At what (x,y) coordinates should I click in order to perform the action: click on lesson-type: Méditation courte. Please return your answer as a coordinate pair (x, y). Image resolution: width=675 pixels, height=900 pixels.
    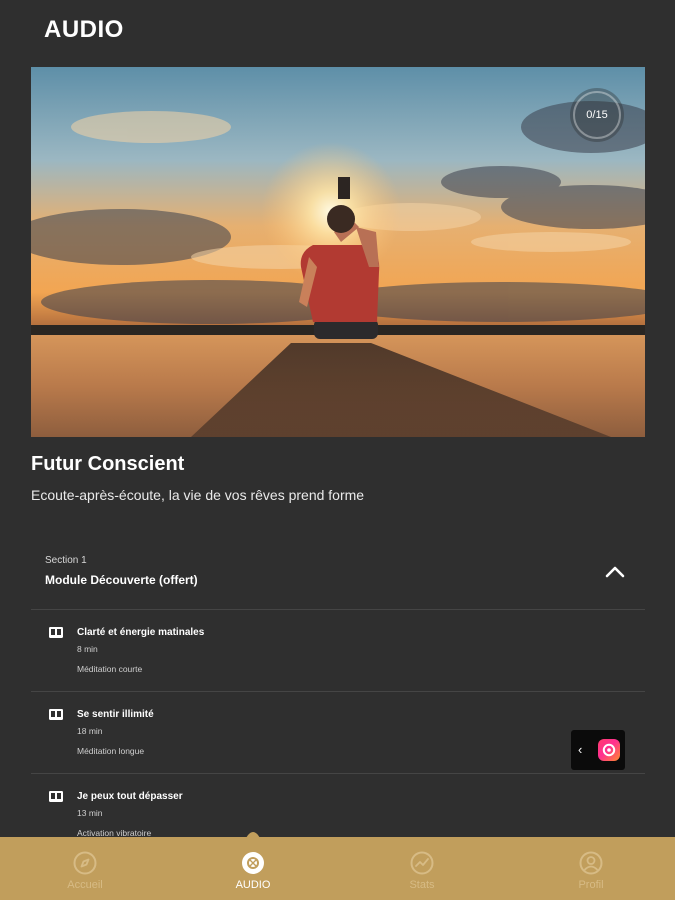
    Looking at the image, I should click on (110, 669).